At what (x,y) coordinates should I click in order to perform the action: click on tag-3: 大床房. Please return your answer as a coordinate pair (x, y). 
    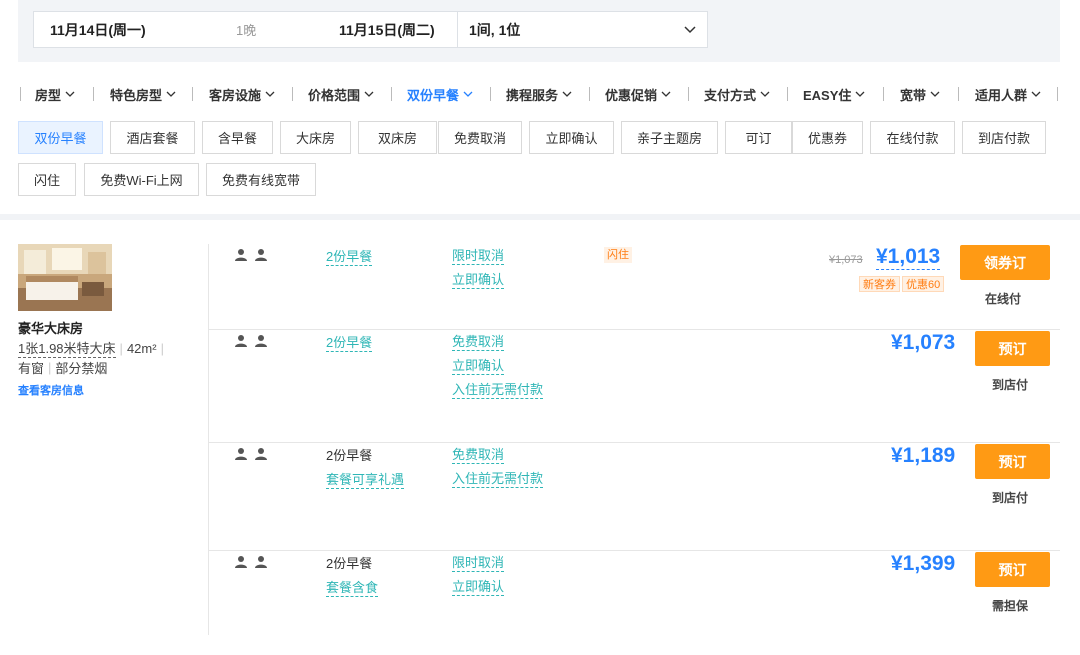
    Looking at the image, I should click on (315, 137).